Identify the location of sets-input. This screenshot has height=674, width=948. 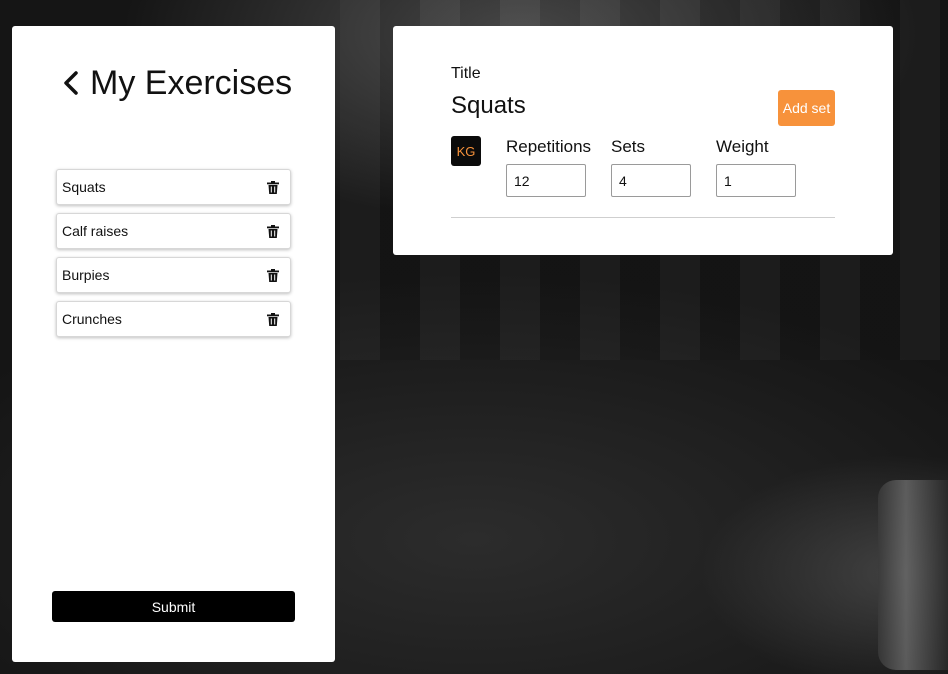
(651, 180).